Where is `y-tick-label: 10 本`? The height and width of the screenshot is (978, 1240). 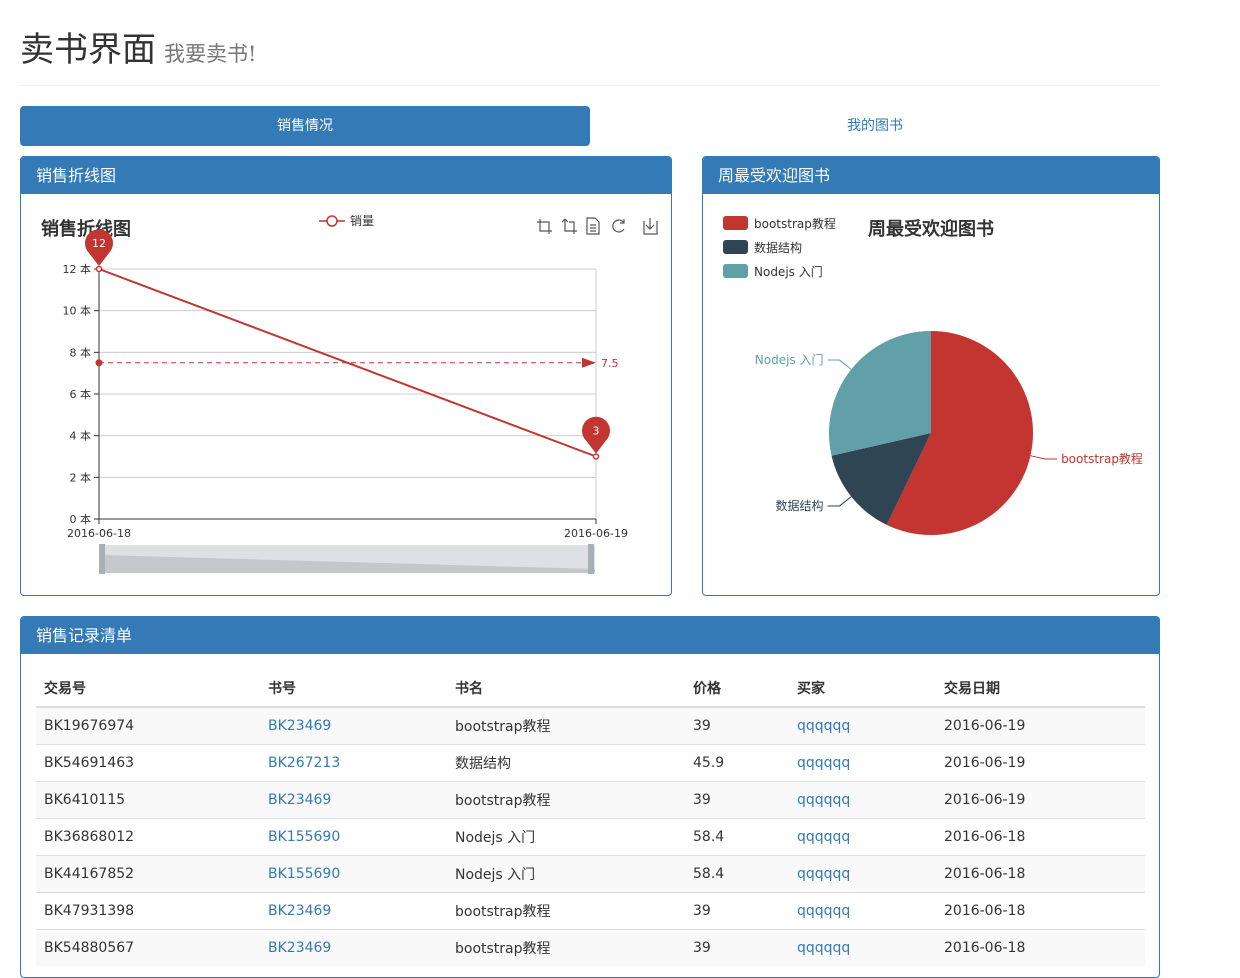 y-tick-label: 10 本 is located at coordinates (77, 311).